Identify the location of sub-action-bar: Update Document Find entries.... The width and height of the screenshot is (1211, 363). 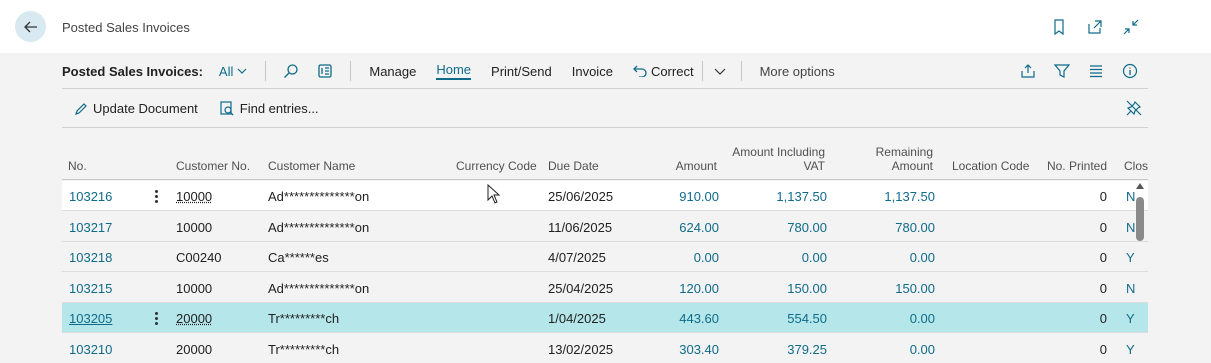
(605, 109).